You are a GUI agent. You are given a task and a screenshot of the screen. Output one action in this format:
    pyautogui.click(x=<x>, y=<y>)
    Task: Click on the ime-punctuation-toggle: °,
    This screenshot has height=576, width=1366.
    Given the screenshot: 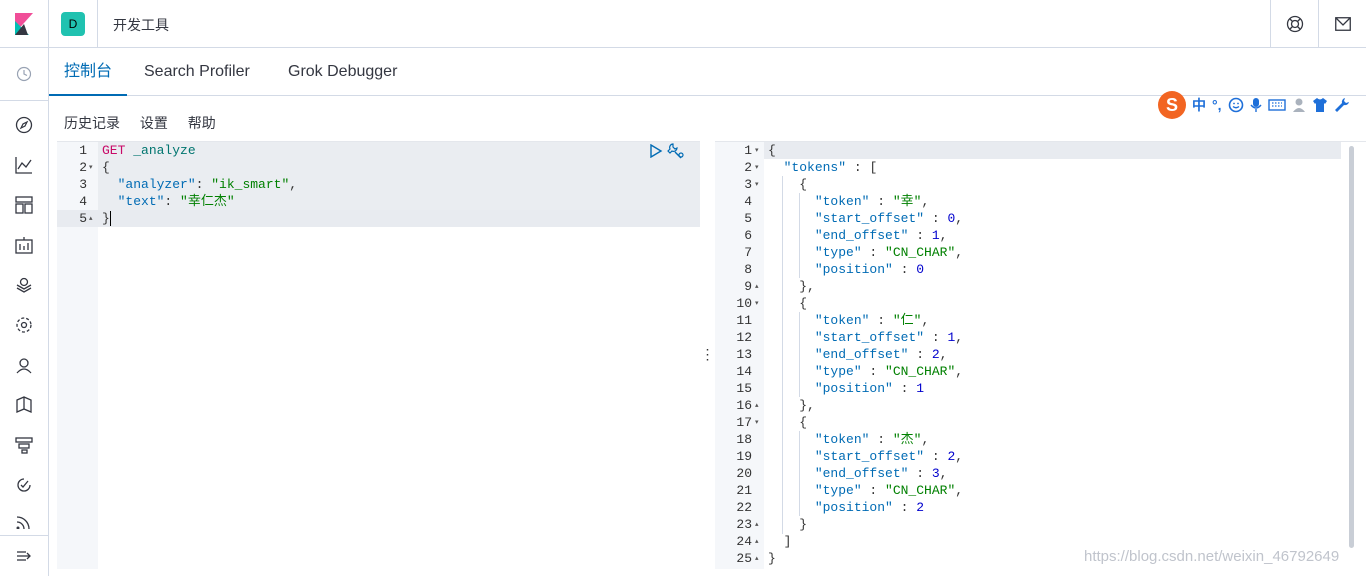 What is the action you would take?
    pyautogui.click(x=1217, y=105)
    